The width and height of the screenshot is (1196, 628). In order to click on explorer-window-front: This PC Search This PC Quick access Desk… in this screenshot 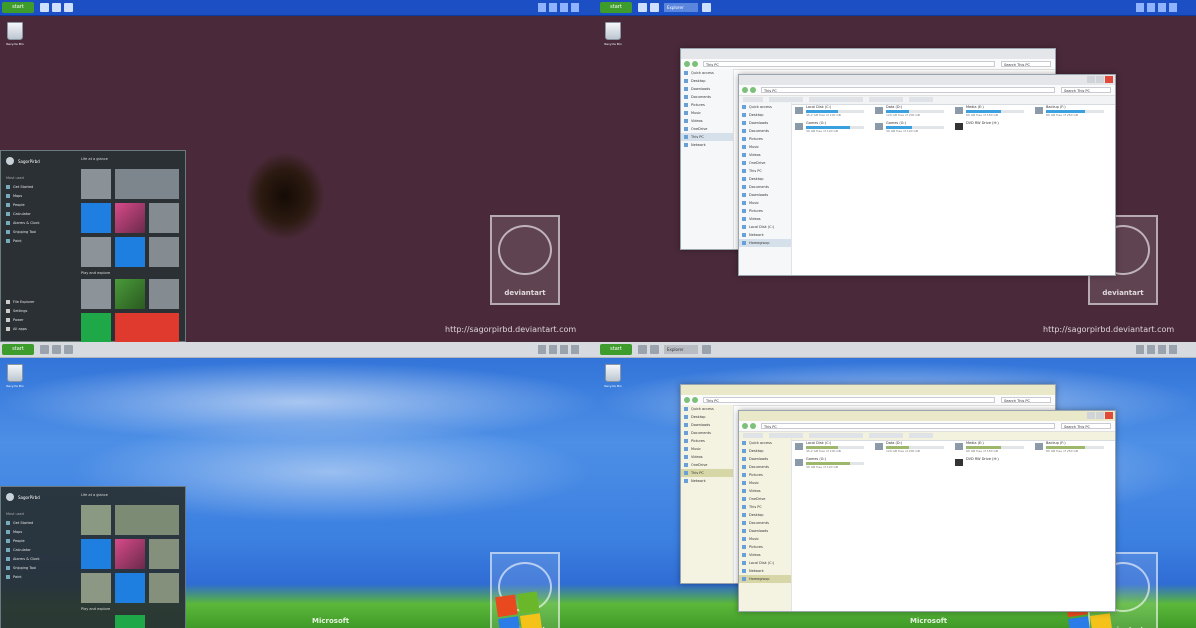, I will do `click(927, 511)`.